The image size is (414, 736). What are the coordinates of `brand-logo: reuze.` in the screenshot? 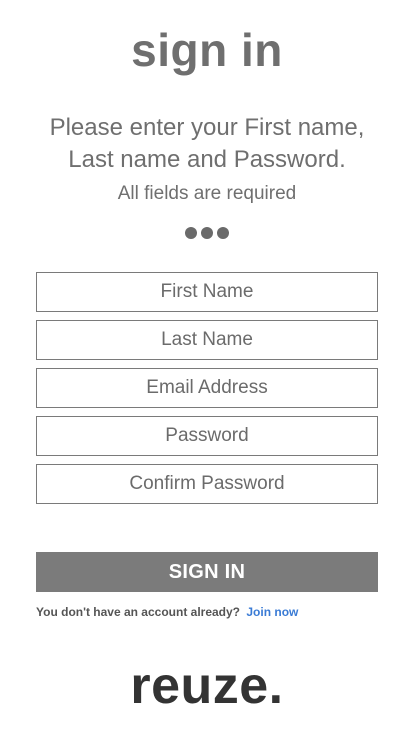 It's located at (207, 686).